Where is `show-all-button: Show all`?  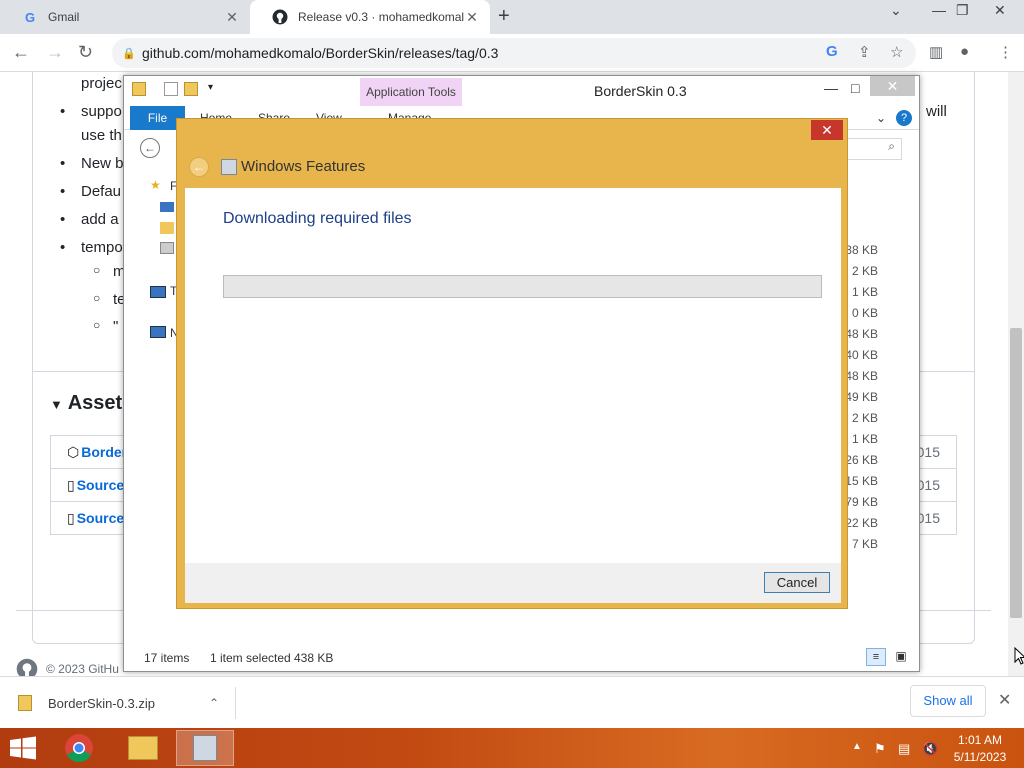
show-all-button: Show all is located at coordinates (948, 701).